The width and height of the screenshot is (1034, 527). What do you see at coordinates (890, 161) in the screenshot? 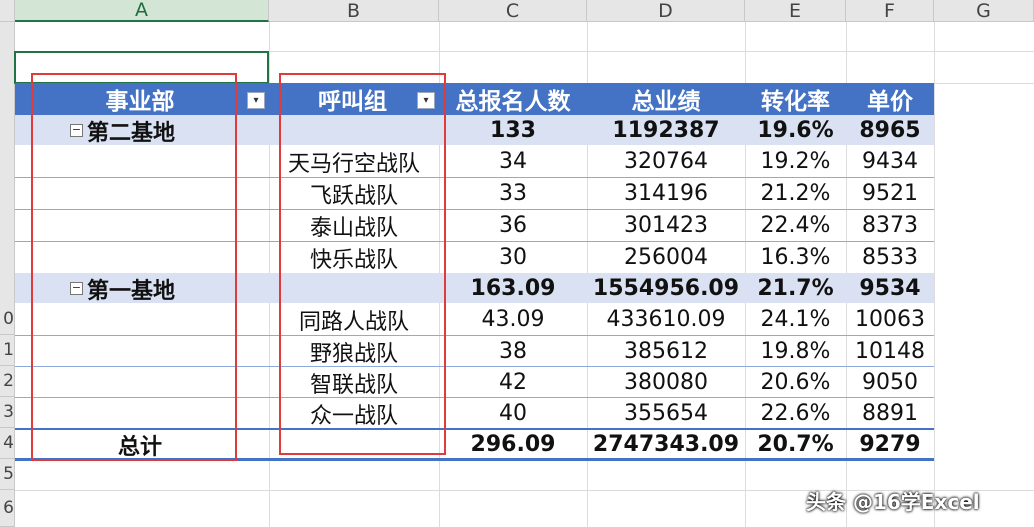
I see `team-price: 9434` at bounding box center [890, 161].